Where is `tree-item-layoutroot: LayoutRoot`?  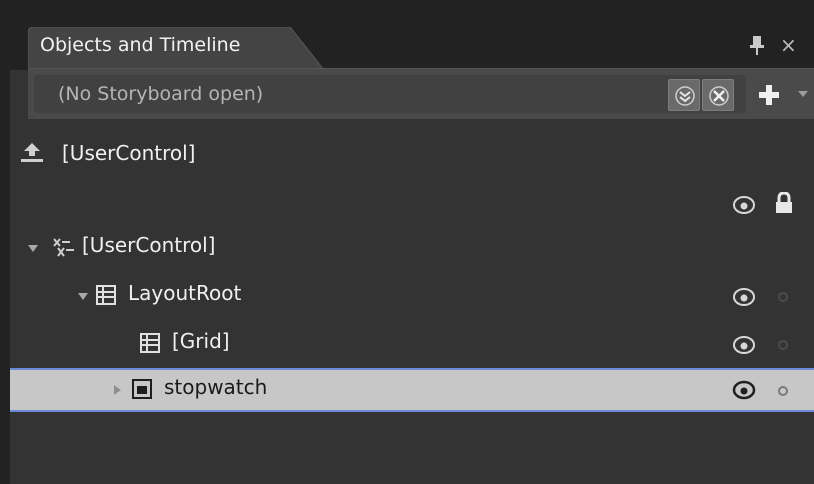 tree-item-layoutroot: LayoutRoot is located at coordinates (412, 296).